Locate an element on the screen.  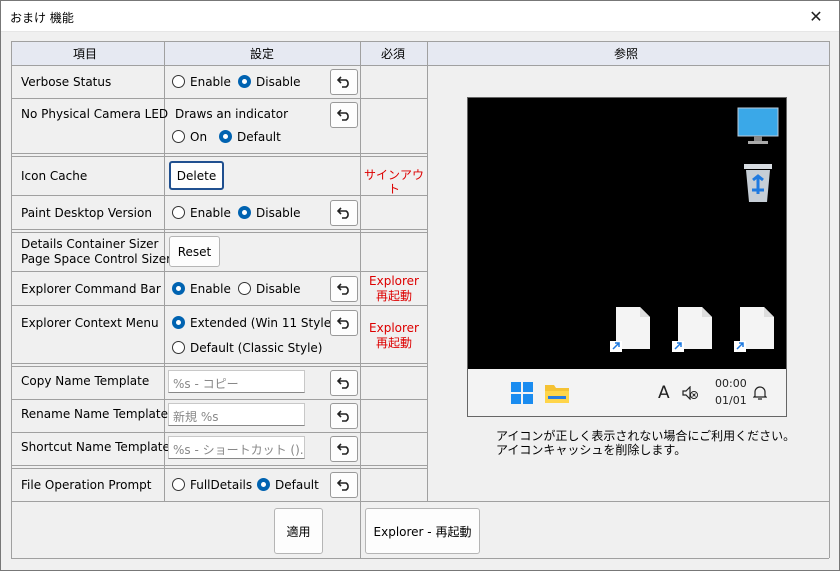
verbose-disable-radio is located at coordinates (244, 81).